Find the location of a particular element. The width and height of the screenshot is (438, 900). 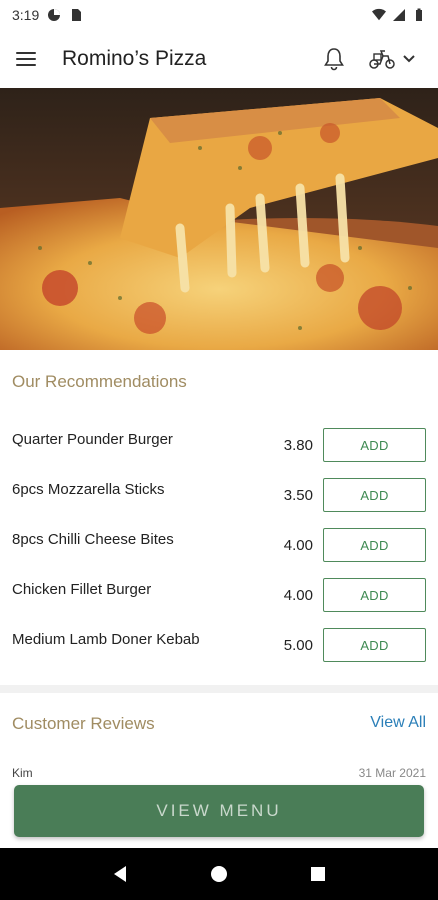

review-date: 31 Mar 2021 is located at coordinates (392, 772).